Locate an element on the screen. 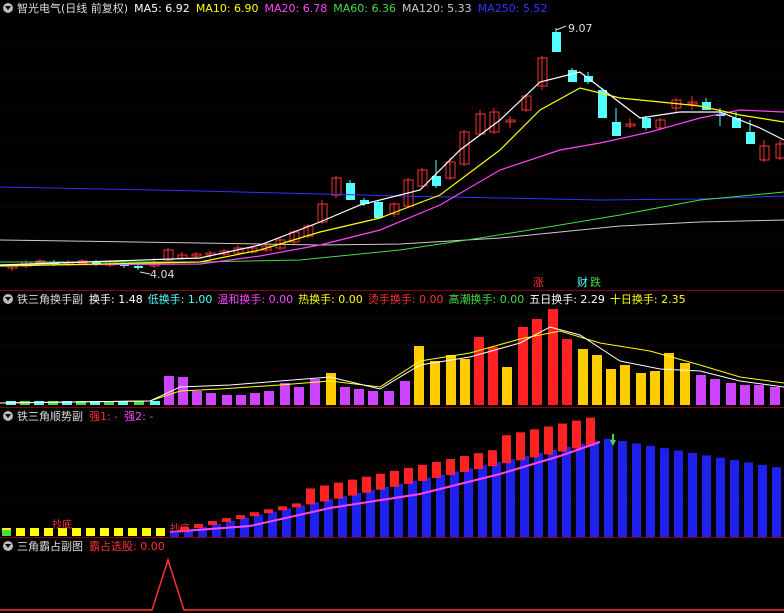 Image resolution: width=784 pixels, height=613 pixels. high-price-label: 9.07 is located at coordinates (580, 28).